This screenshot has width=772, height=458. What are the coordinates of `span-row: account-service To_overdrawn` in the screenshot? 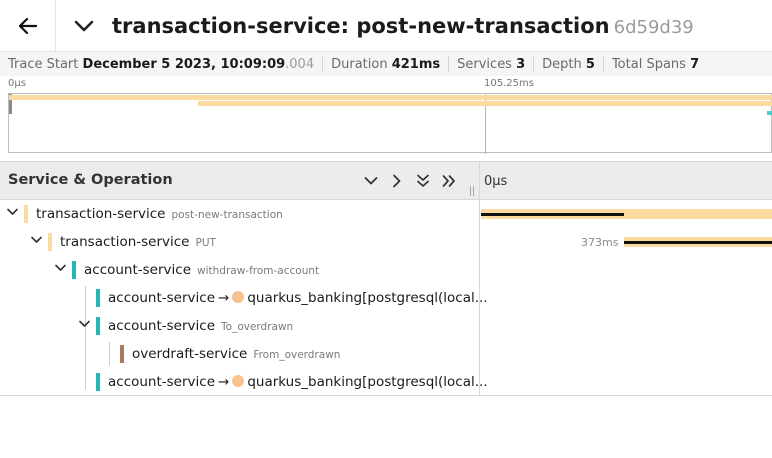 It's located at (240, 326).